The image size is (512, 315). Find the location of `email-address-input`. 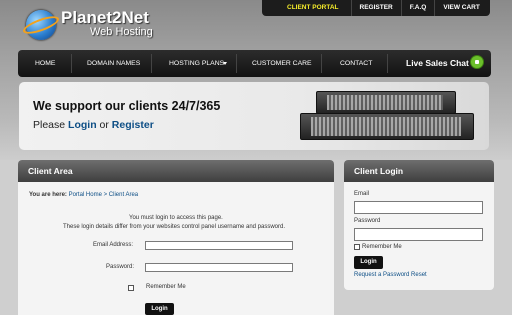

email-address-input is located at coordinates (219, 245).